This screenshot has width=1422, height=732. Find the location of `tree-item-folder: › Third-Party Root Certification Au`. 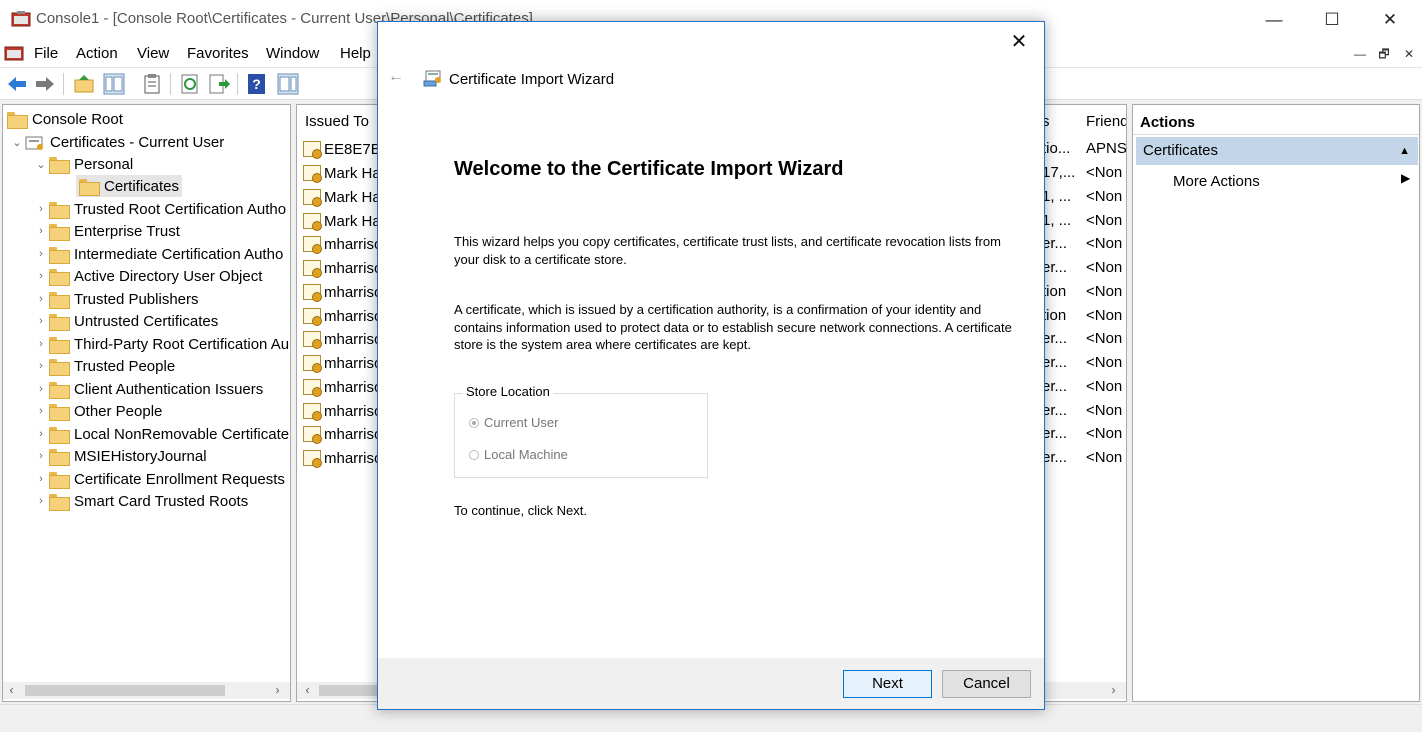

tree-item-folder: › Third-Party Root Certification Au is located at coordinates (161, 344).